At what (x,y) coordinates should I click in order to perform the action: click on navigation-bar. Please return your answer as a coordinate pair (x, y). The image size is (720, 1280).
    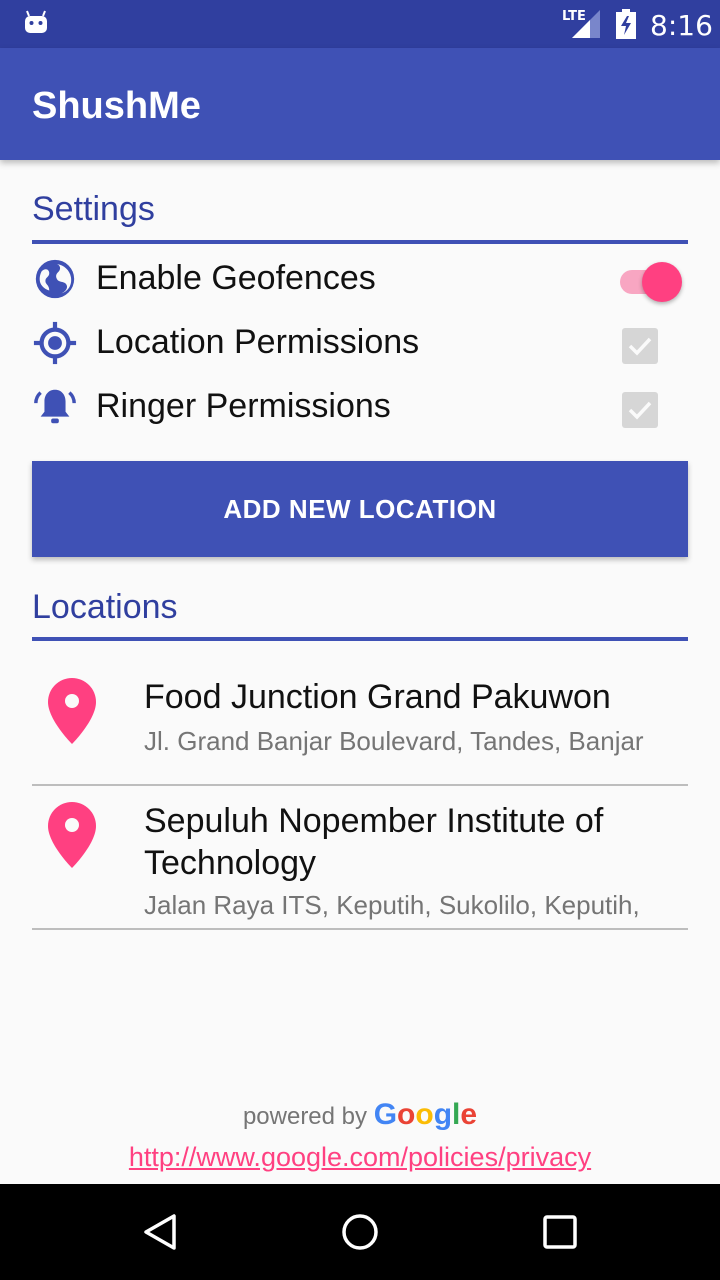
    Looking at the image, I should click on (360, 1232).